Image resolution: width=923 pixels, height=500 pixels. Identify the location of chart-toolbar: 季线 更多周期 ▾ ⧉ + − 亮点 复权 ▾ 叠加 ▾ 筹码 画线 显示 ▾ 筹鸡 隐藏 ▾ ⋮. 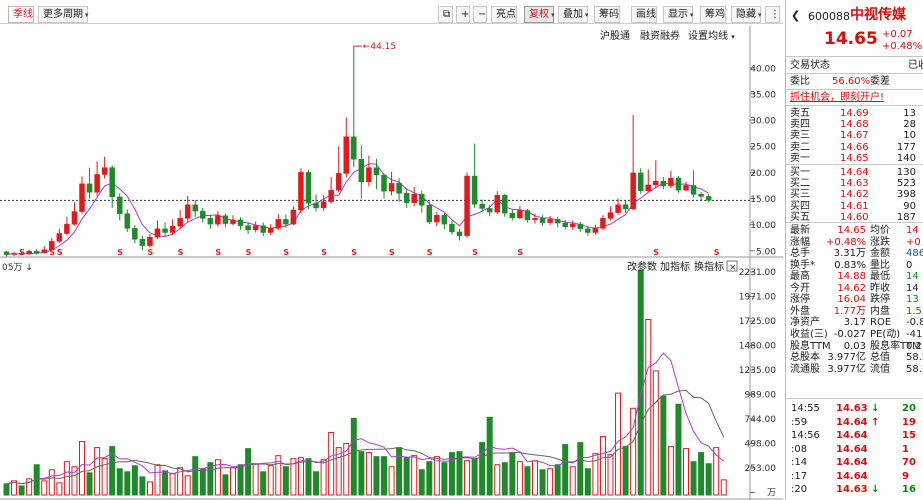
(391, 14).